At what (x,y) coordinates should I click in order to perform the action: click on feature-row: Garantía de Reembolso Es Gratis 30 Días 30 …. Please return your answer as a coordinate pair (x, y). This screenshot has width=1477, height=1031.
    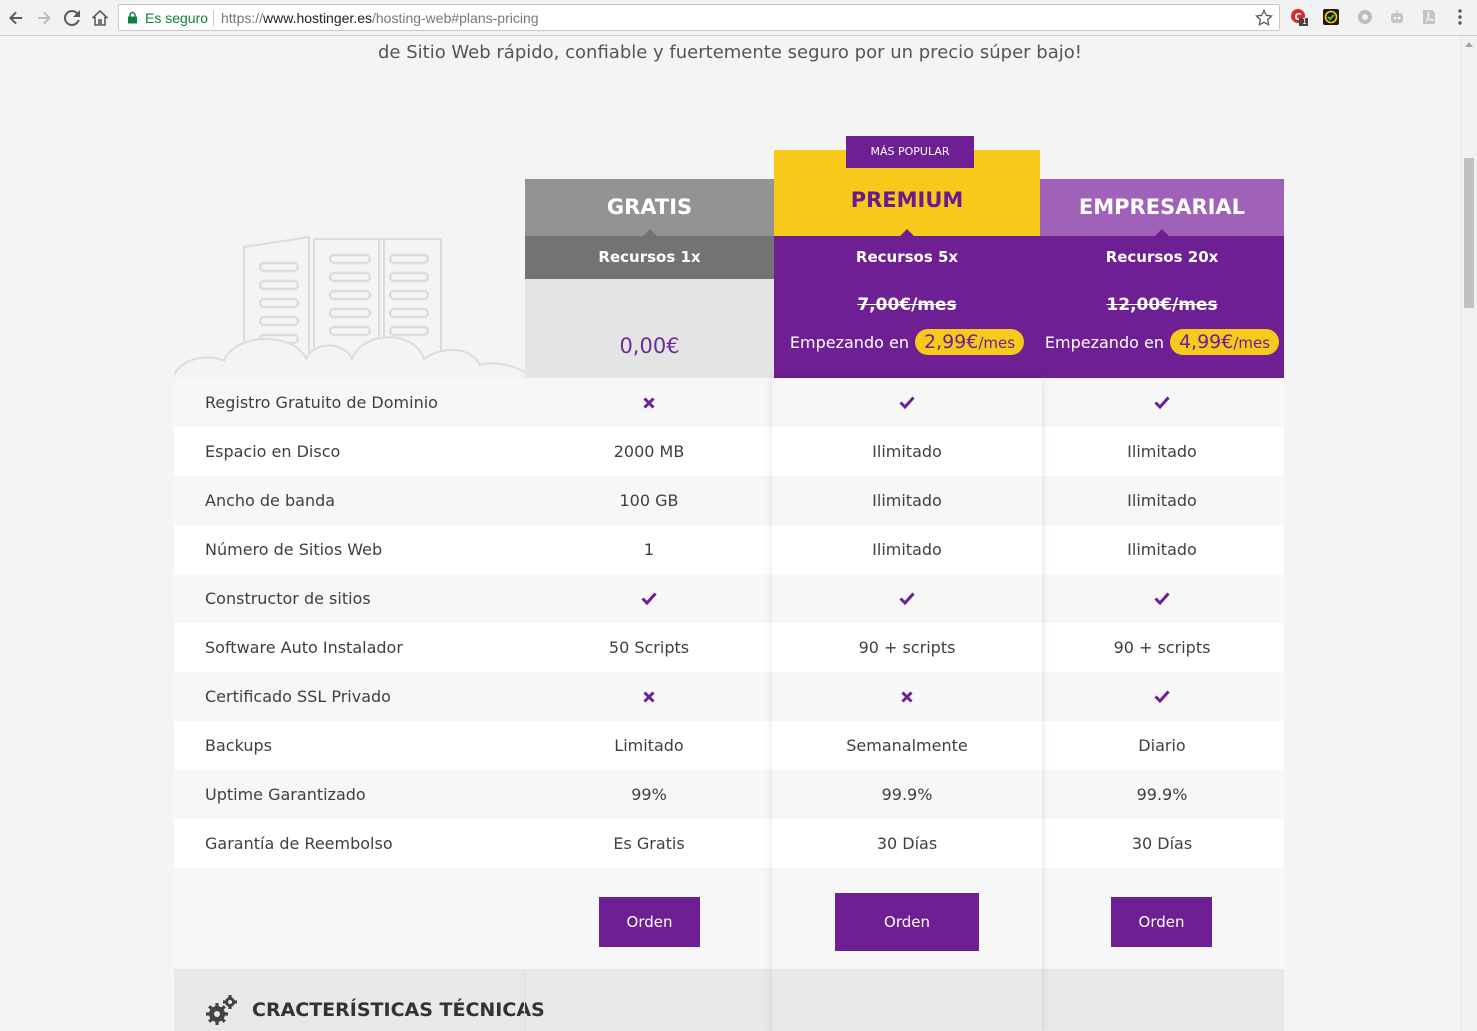
    Looking at the image, I should click on (729, 843).